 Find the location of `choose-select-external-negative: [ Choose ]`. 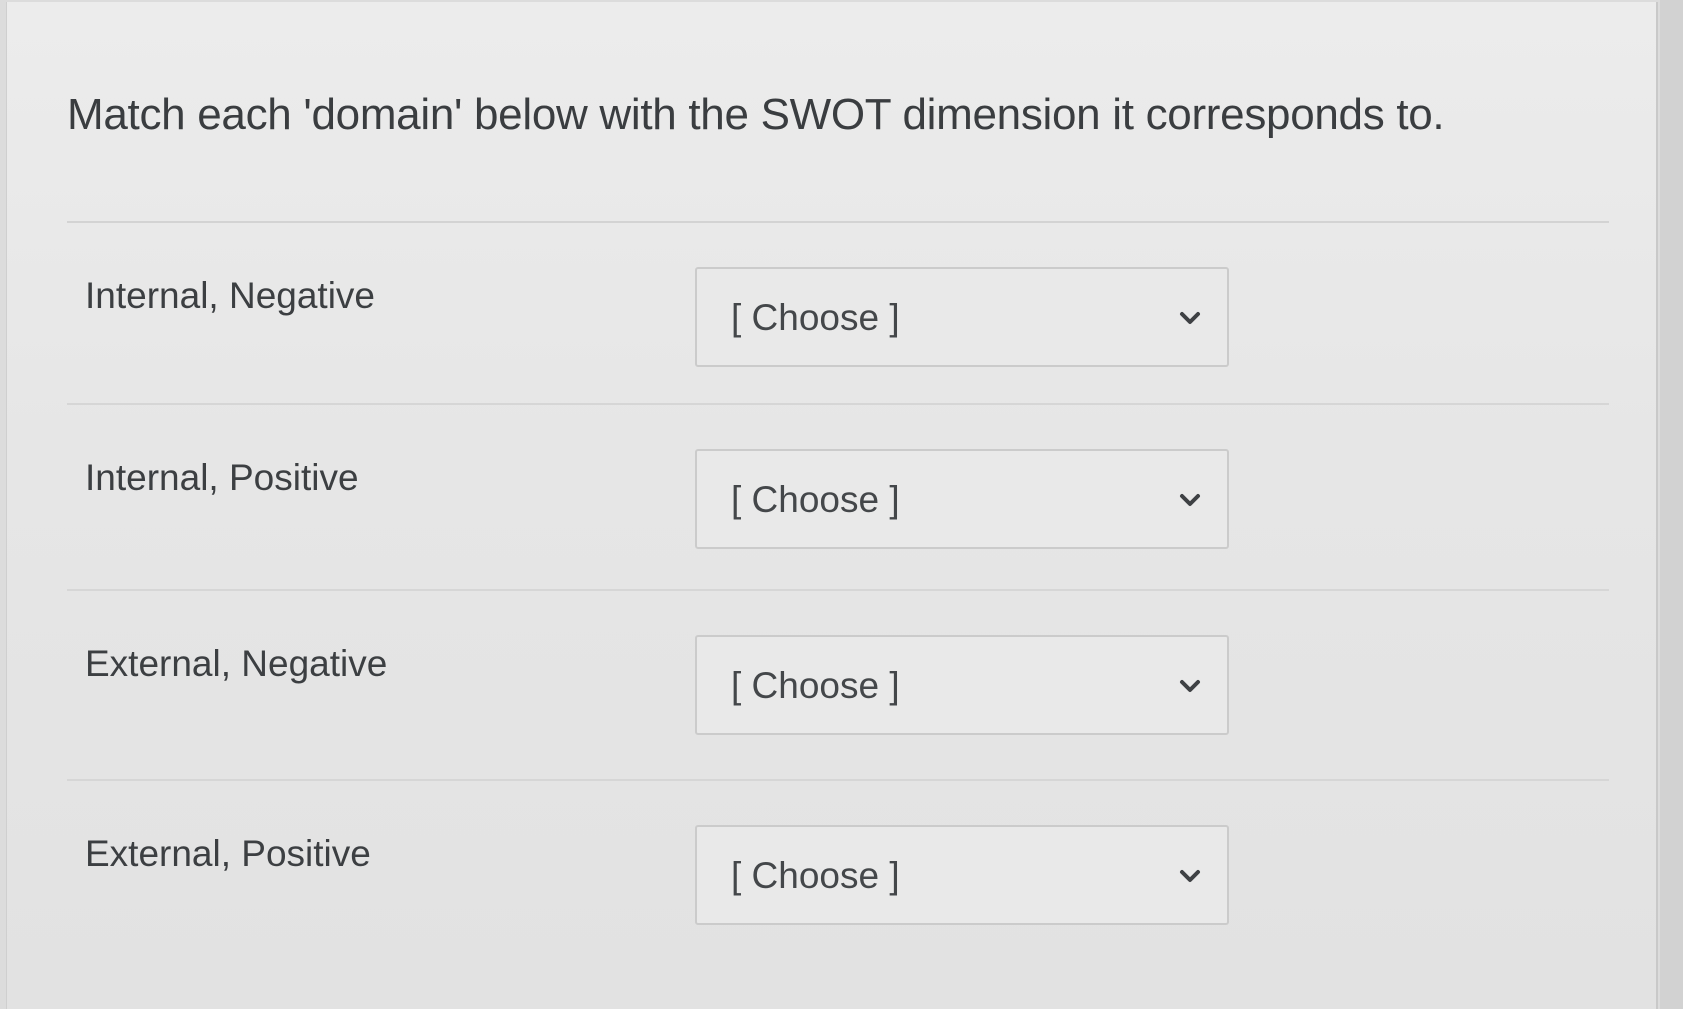

choose-select-external-negative: [ Choose ] is located at coordinates (962, 685).